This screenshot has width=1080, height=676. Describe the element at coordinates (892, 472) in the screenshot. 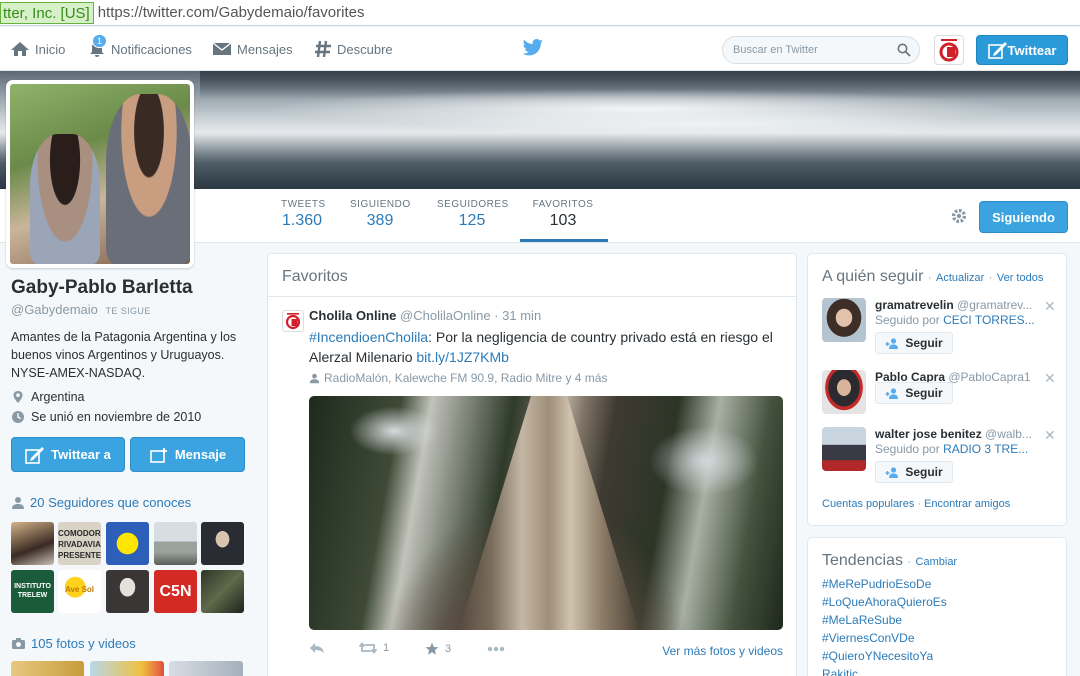

I see `follow-person-icon` at that location.